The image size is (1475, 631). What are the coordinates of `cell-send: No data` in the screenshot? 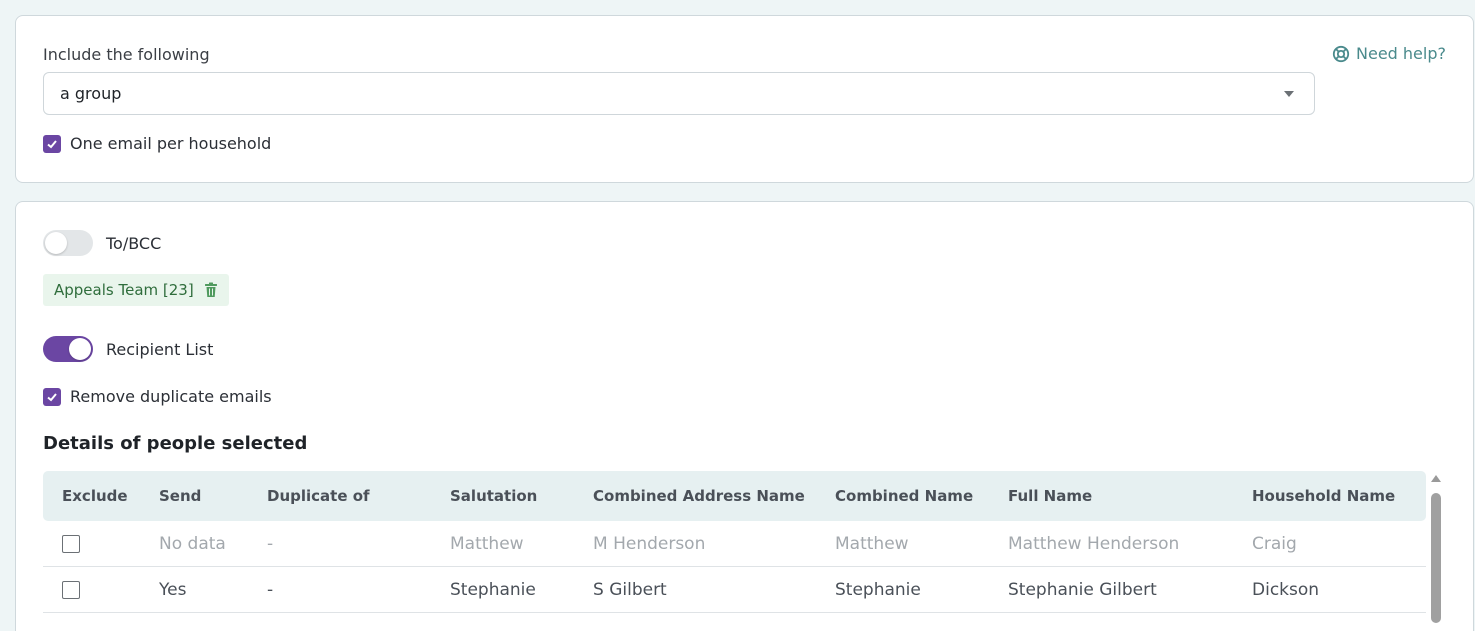 It's located at (192, 543).